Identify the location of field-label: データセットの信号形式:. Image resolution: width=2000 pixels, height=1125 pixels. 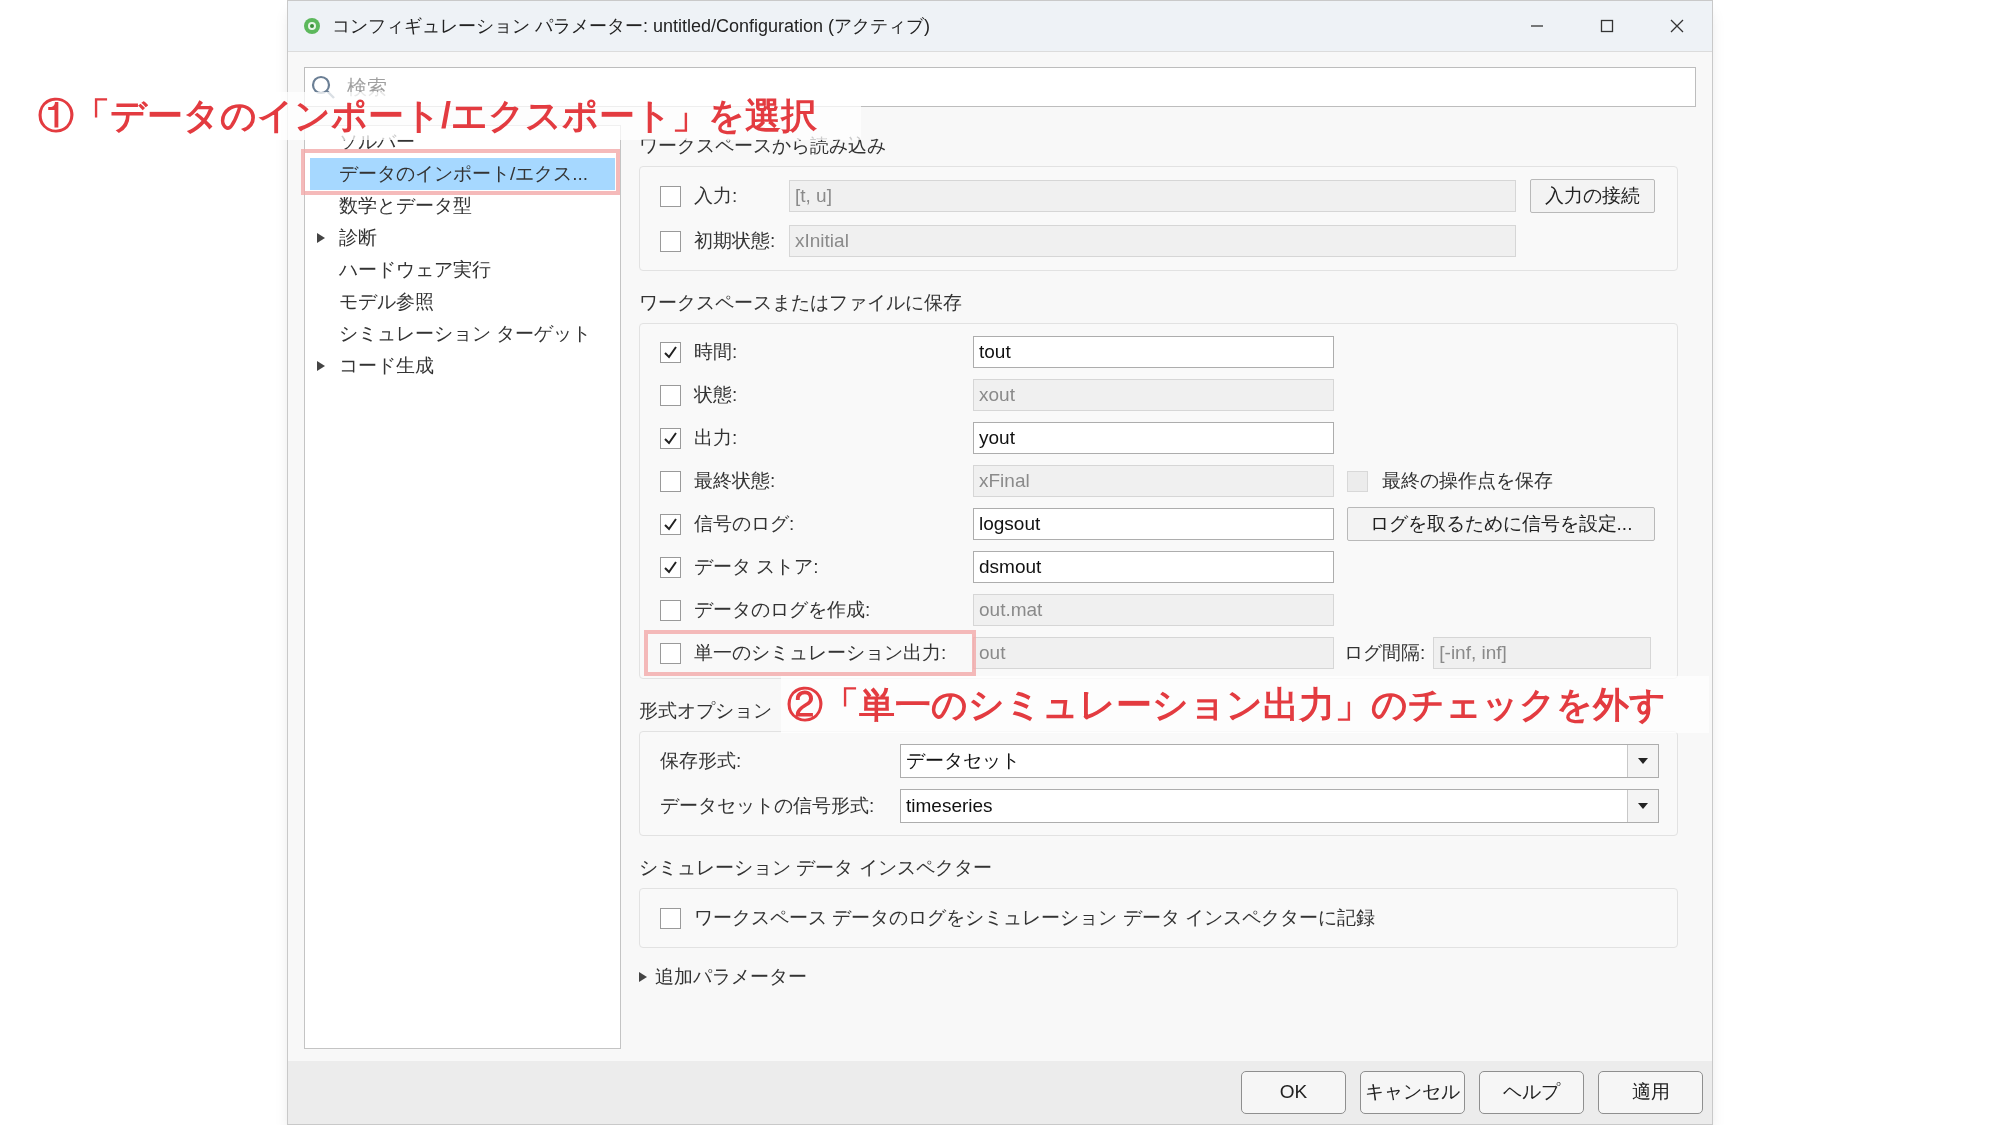
(768, 805).